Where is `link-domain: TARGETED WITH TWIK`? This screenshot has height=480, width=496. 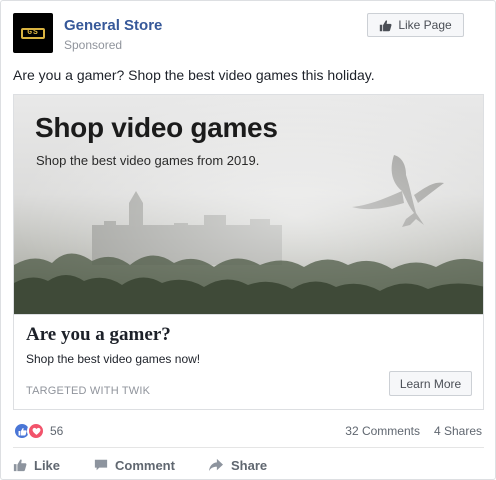 link-domain: TARGETED WITH TWIK is located at coordinates (88, 391).